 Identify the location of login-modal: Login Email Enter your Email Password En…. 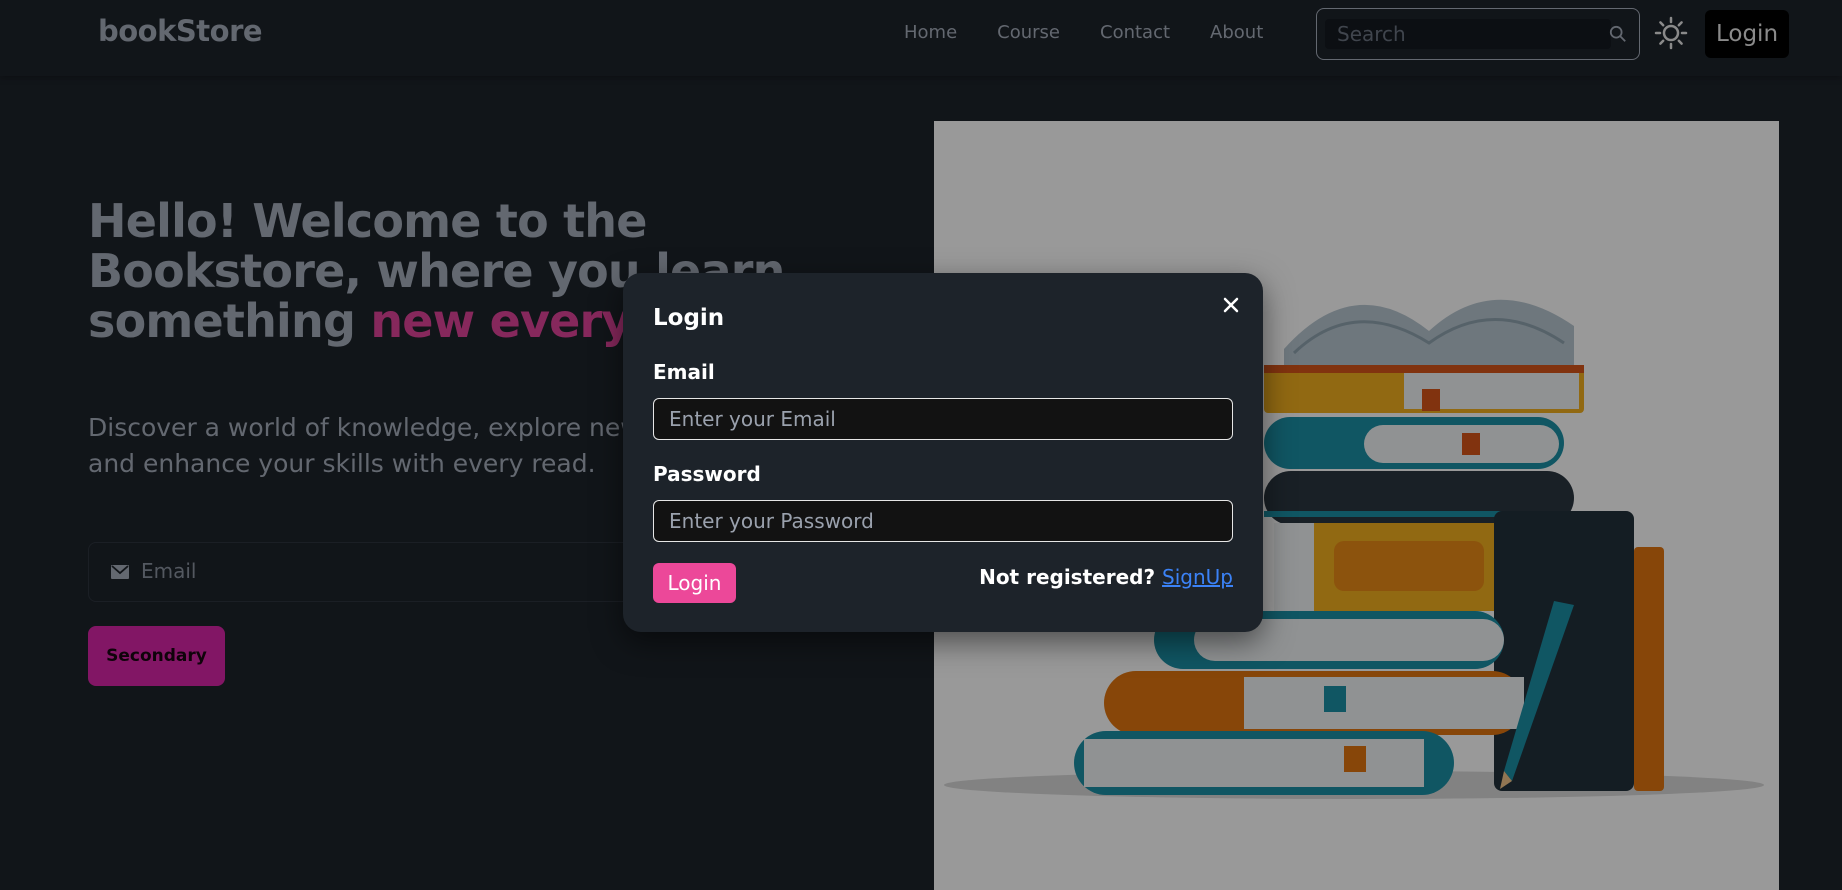
(943, 452).